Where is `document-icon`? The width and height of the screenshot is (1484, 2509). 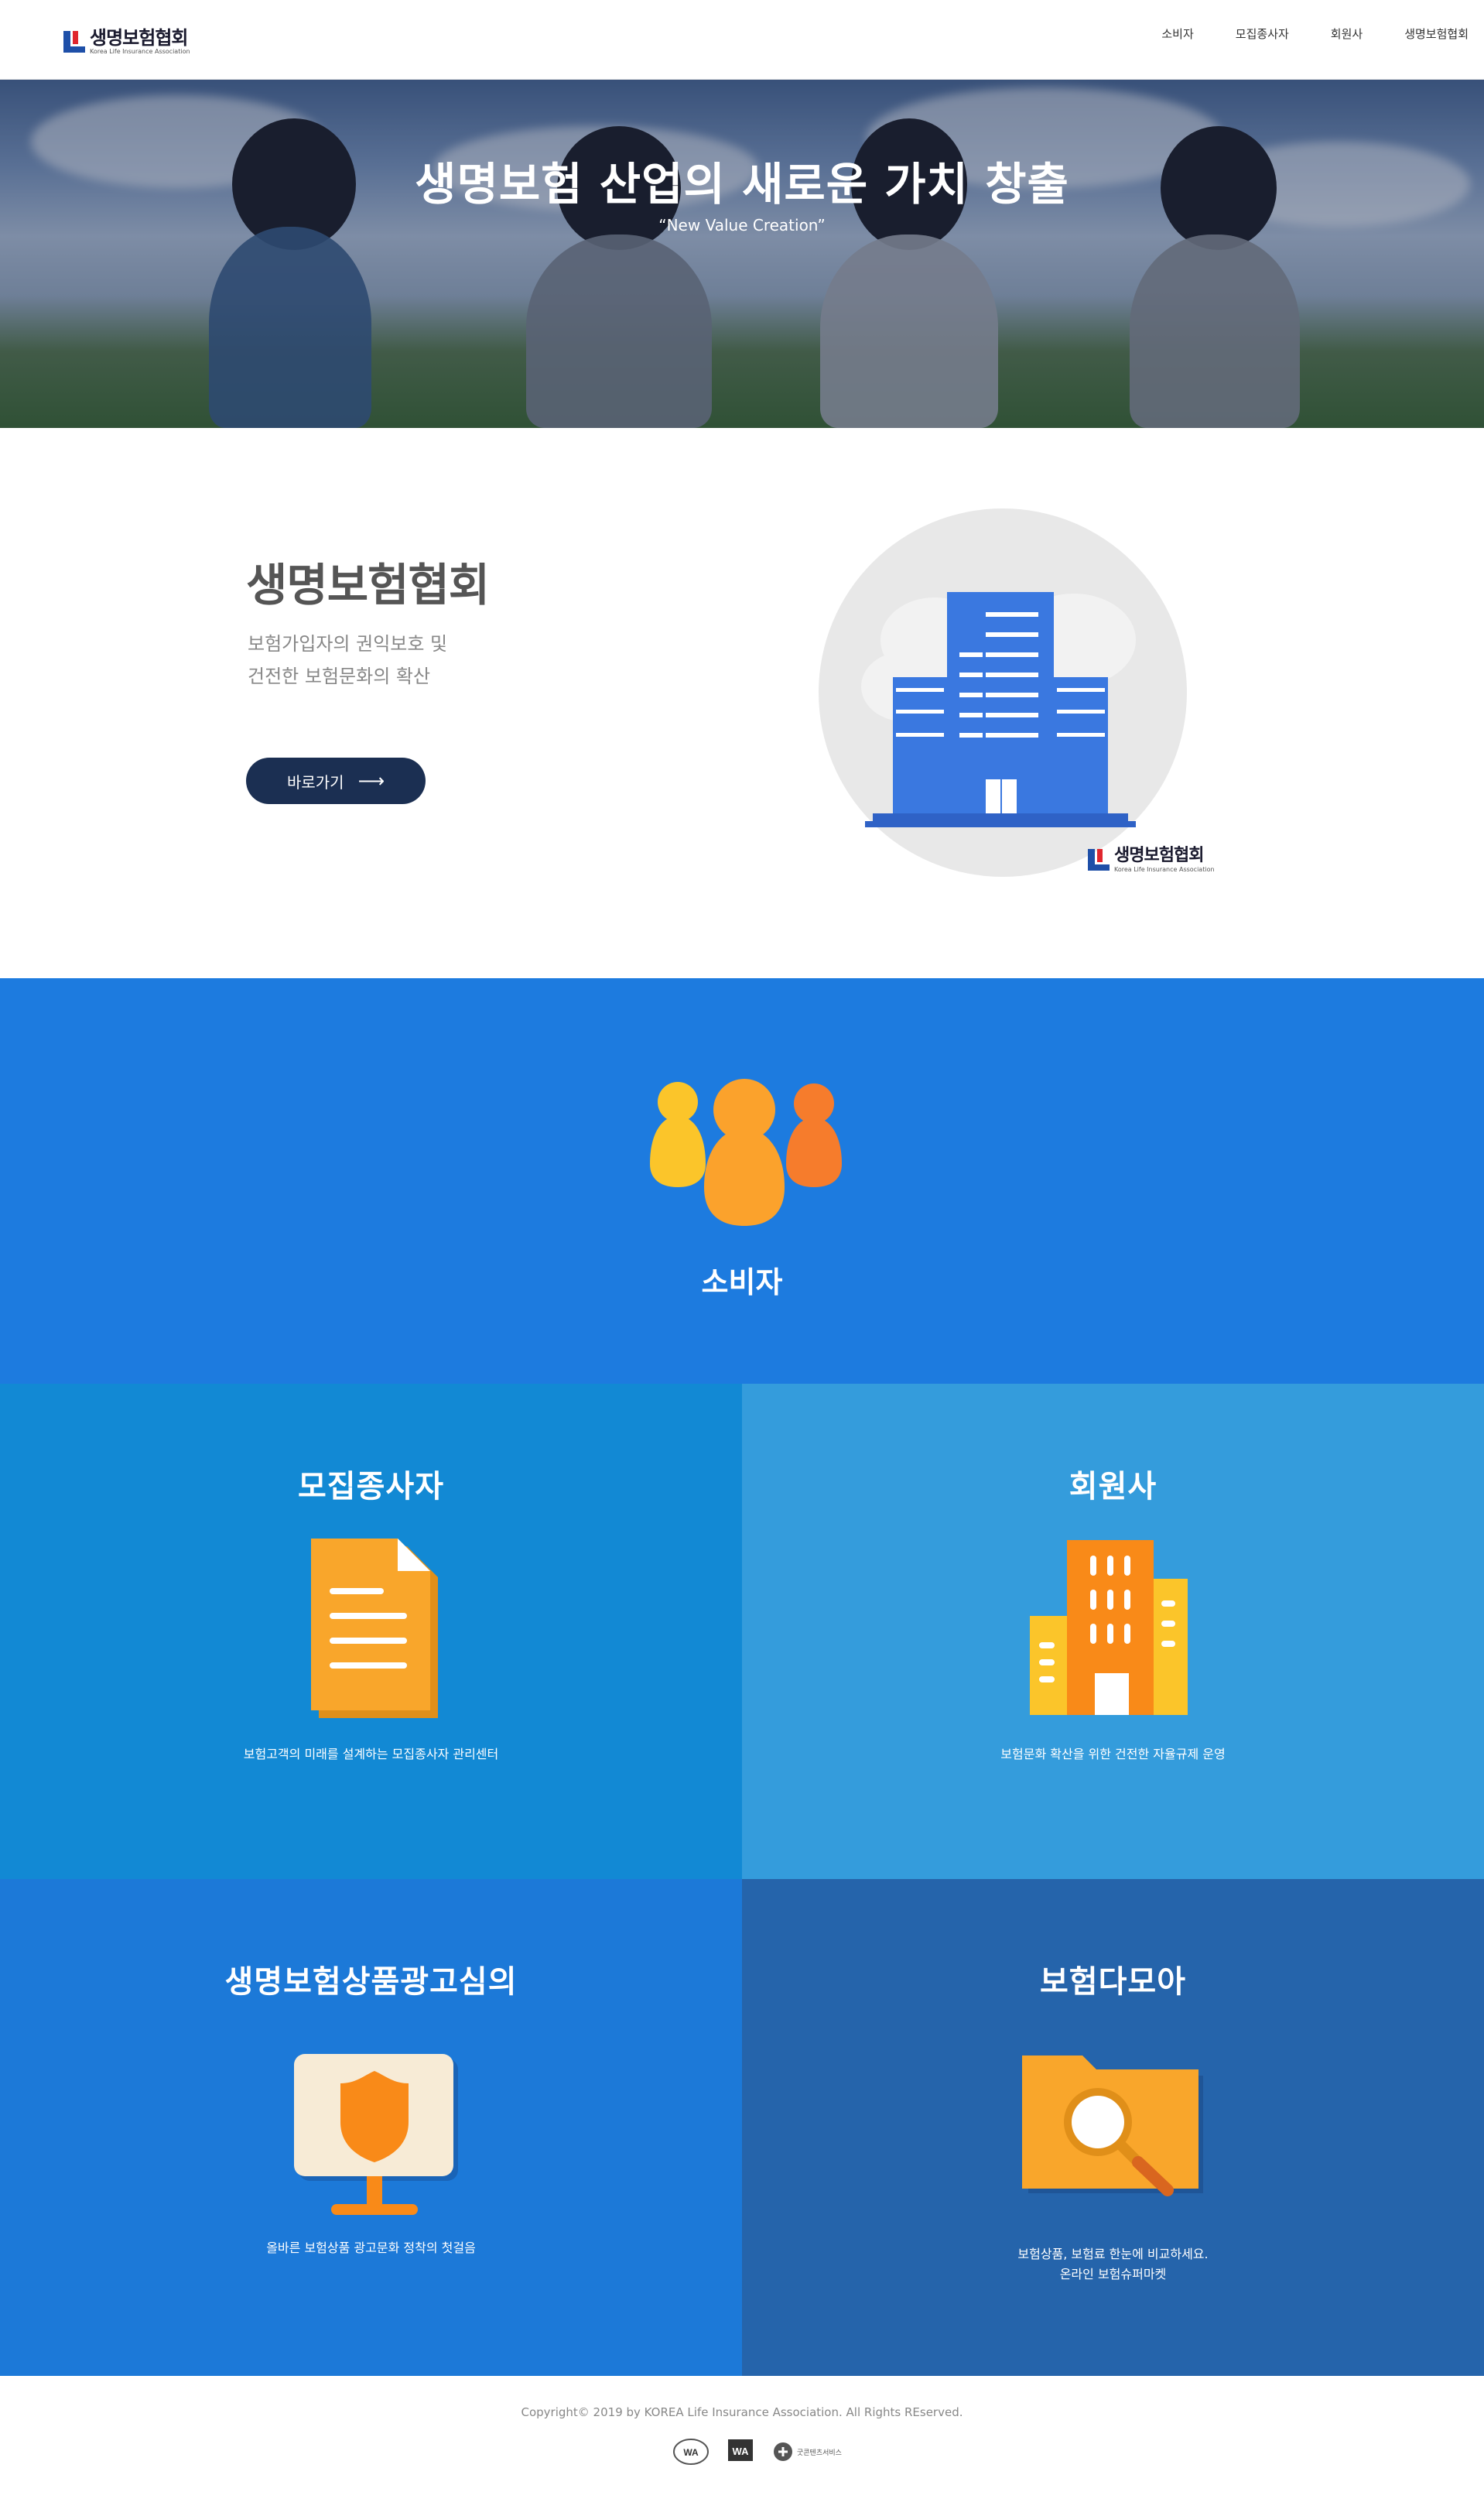
document-icon is located at coordinates (375, 1629).